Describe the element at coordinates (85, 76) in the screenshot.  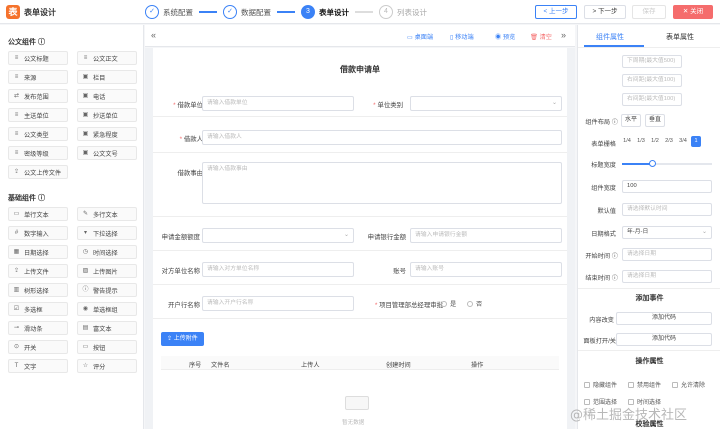
I see `component-icon: ▣` at that location.